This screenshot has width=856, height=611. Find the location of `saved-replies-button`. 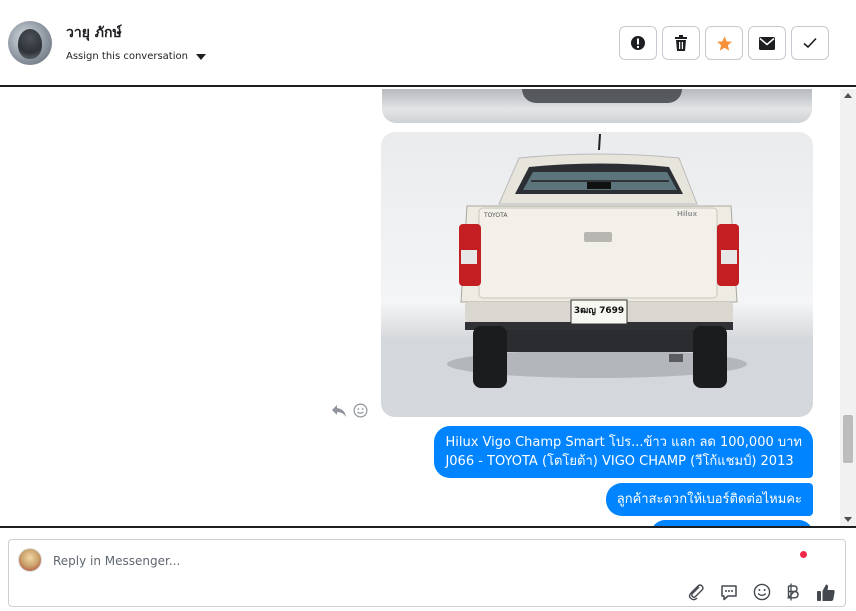

saved-replies-button is located at coordinates (729, 592).